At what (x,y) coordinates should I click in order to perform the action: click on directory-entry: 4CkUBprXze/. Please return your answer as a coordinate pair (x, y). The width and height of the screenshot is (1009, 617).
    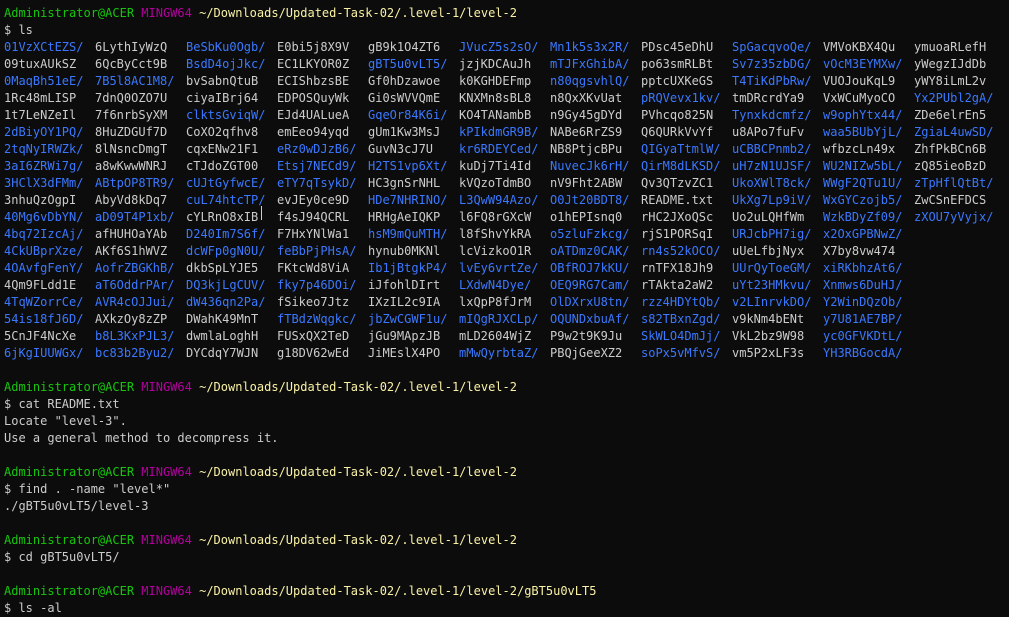
    Looking at the image, I should click on (44, 251).